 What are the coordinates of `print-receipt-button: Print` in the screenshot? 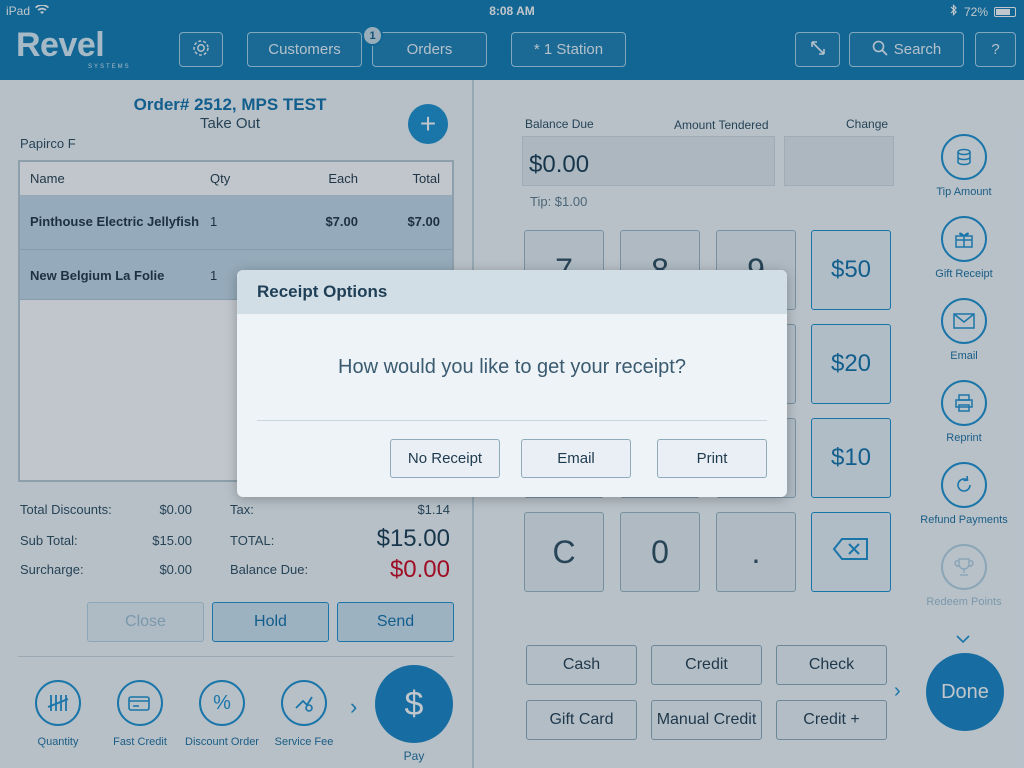 It's located at (712, 458).